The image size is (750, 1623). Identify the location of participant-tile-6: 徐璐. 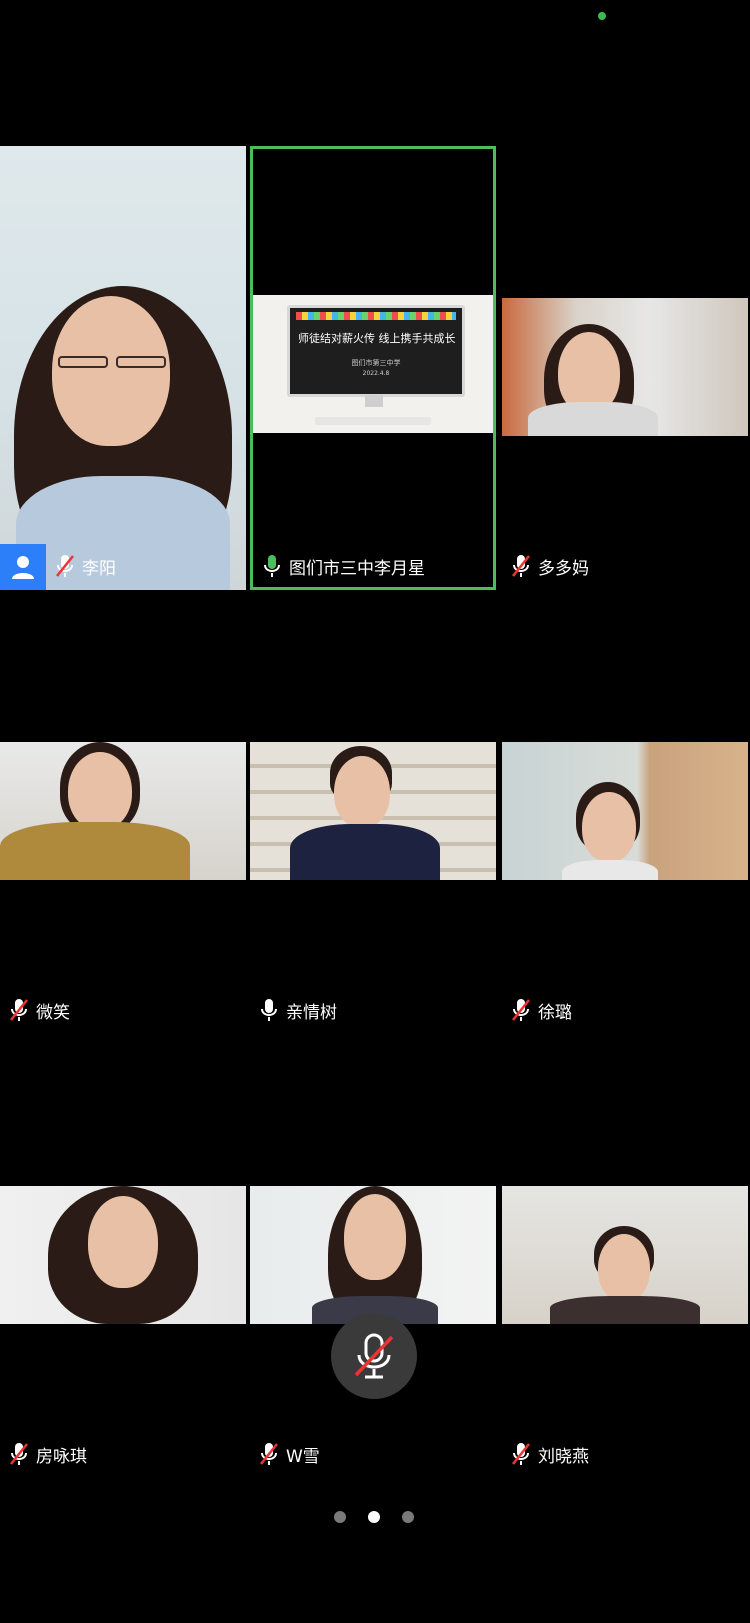
(625, 812).